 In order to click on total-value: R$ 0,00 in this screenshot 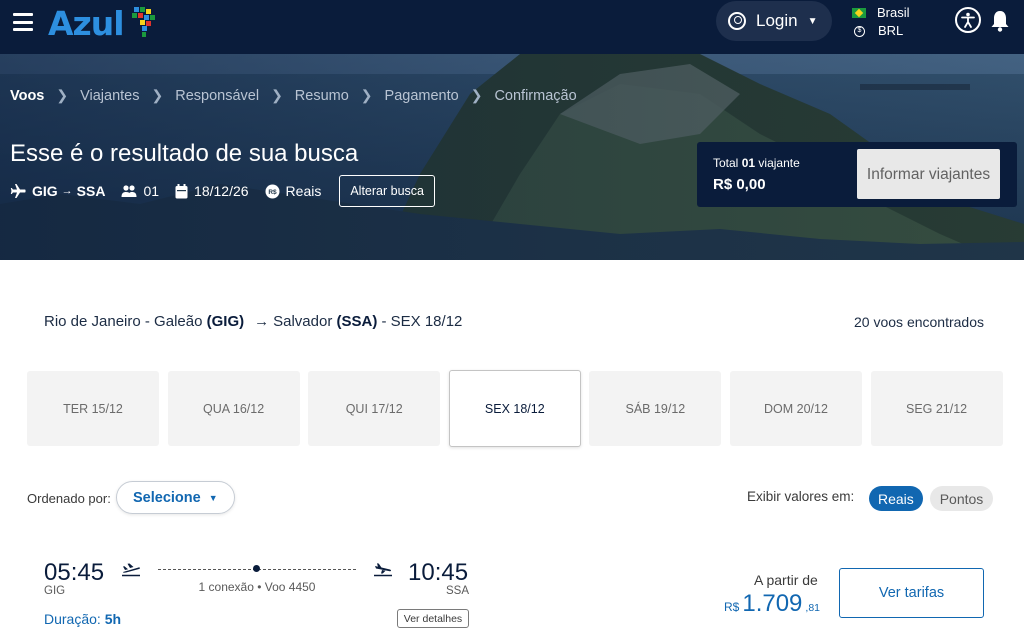, I will do `click(739, 184)`.